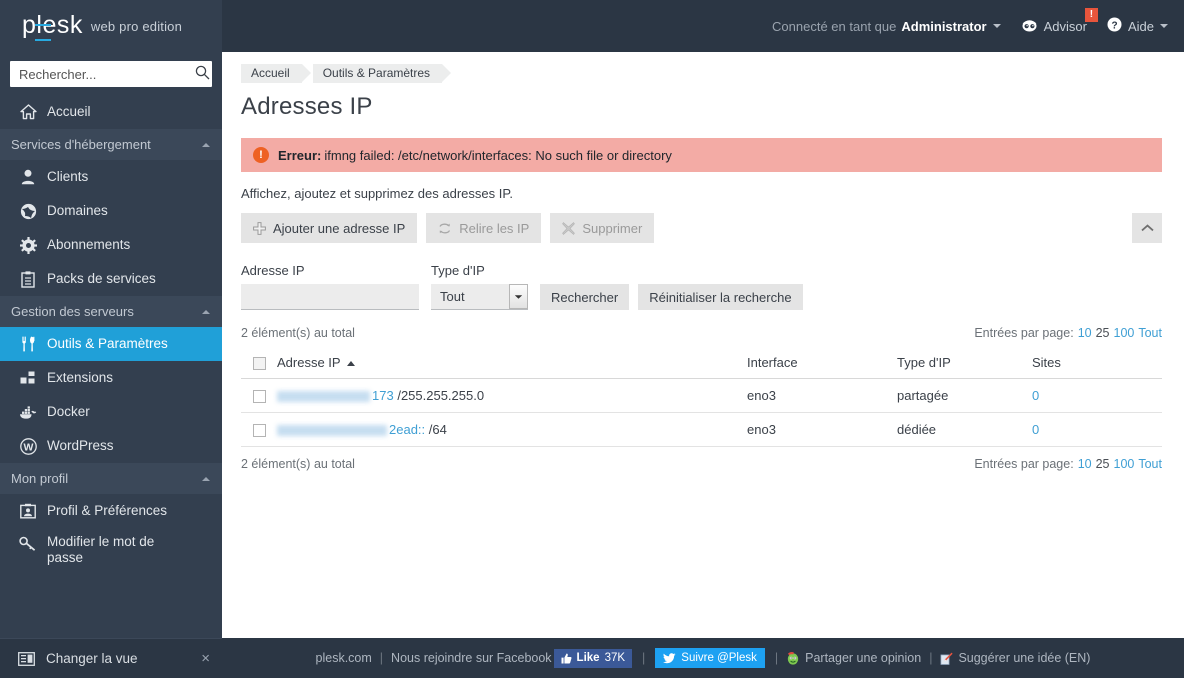  Describe the element at coordinates (329, 228) in the screenshot. I see `add-ip-button: Ajouter une adresse IP` at that location.